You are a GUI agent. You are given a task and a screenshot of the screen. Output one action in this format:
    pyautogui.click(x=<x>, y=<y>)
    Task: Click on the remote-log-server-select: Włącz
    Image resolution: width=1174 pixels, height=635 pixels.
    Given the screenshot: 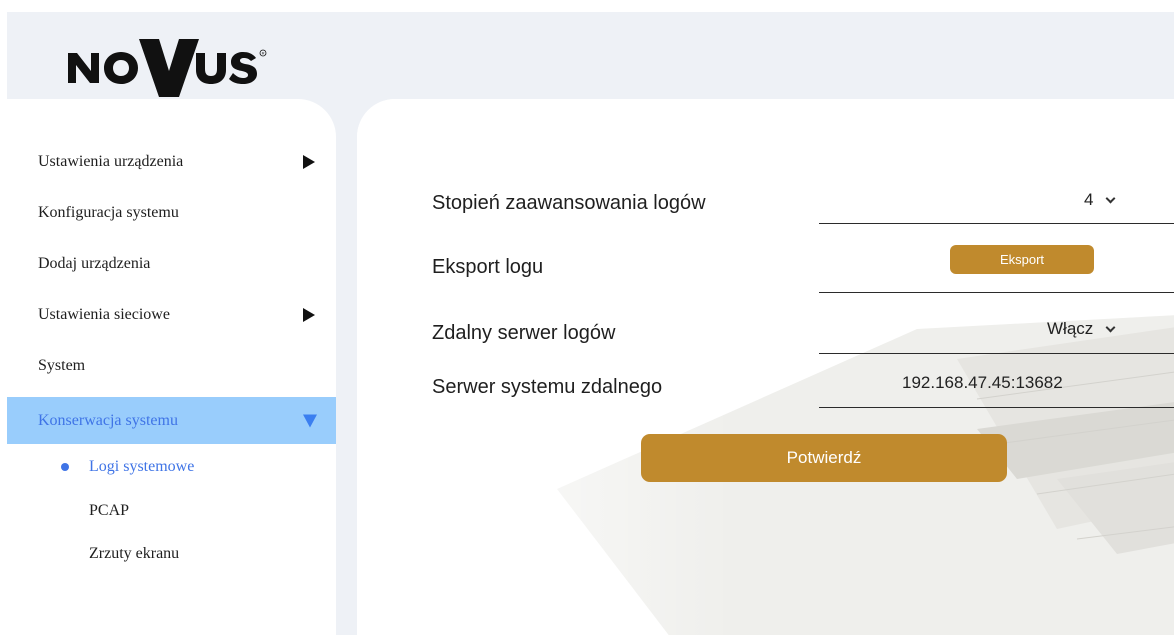 What is the action you would take?
    pyautogui.click(x=1081, y=329)
    